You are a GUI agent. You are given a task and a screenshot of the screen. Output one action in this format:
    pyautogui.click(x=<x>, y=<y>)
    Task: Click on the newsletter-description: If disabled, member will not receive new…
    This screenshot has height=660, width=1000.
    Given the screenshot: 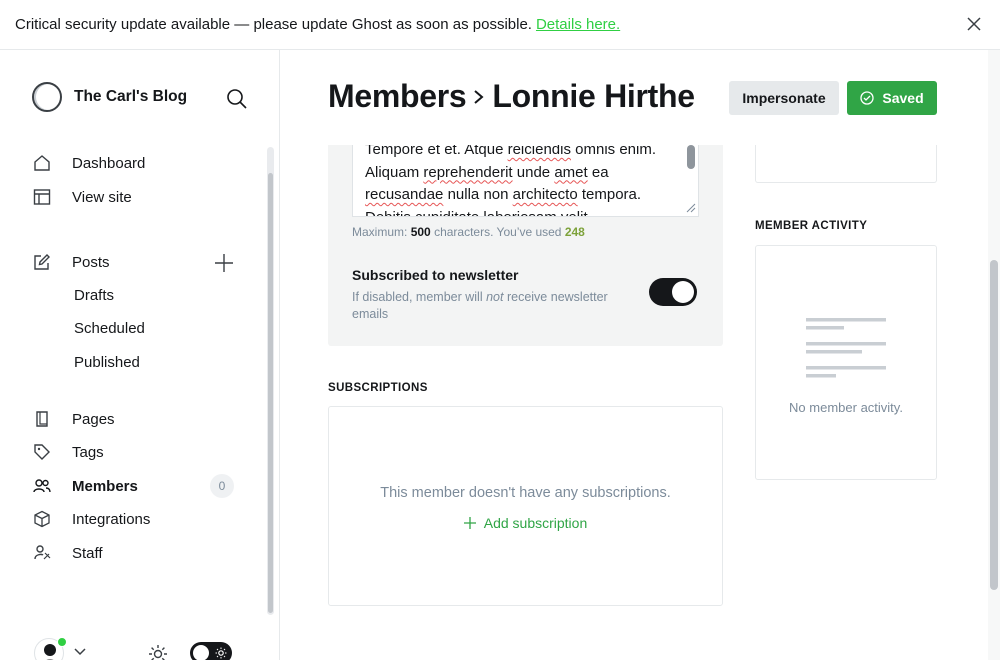 What is the action you would take?
    pyautogui.click(x=480, y=305)
    